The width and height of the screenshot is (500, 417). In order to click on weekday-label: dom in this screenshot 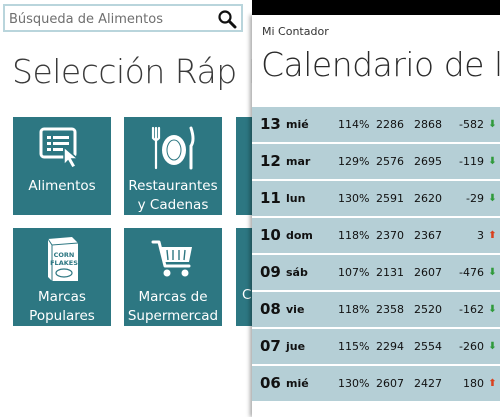, I will do `click(299, 235)`.